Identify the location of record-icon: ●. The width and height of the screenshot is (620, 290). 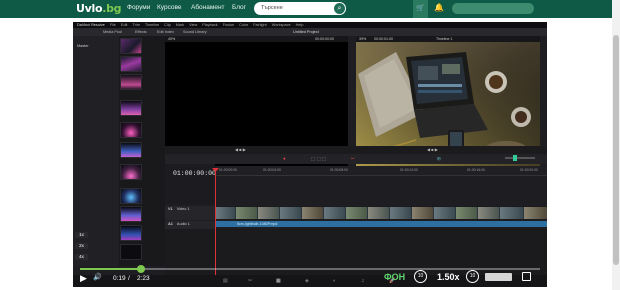
(284, 158).